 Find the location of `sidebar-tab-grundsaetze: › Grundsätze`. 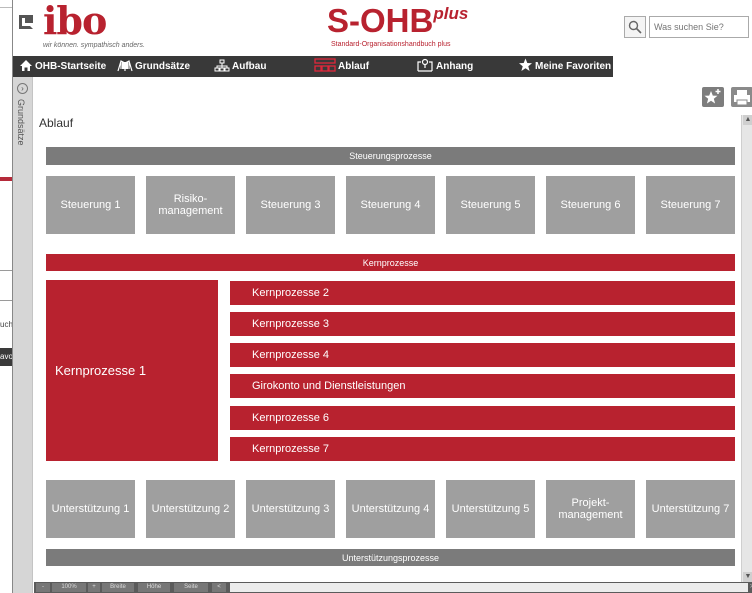

sidebar-tab-grundsaetze: › Grundsätze is located at coordinates (23, 335).